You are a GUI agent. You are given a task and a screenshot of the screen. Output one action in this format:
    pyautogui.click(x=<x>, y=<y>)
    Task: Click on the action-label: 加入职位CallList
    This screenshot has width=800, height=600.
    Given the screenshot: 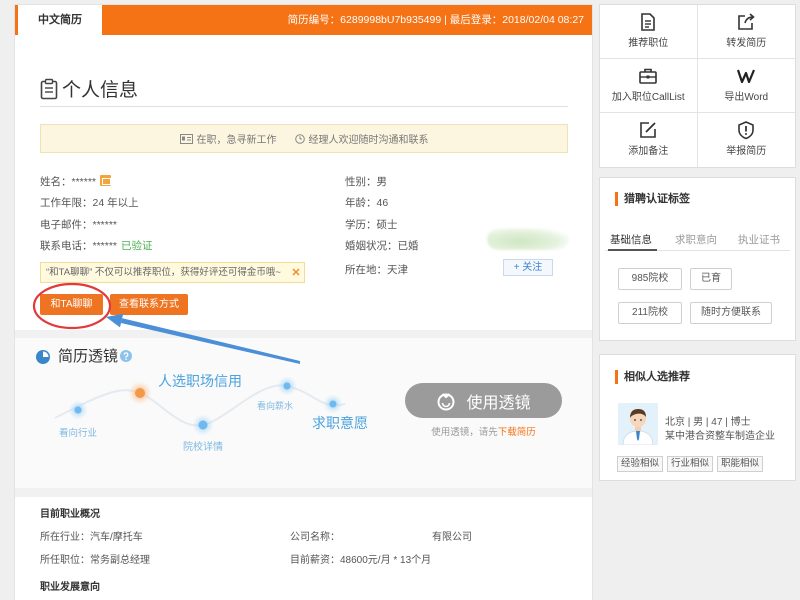 What is the action you would take?
    pyautogui.click(x=648, y=97)
    